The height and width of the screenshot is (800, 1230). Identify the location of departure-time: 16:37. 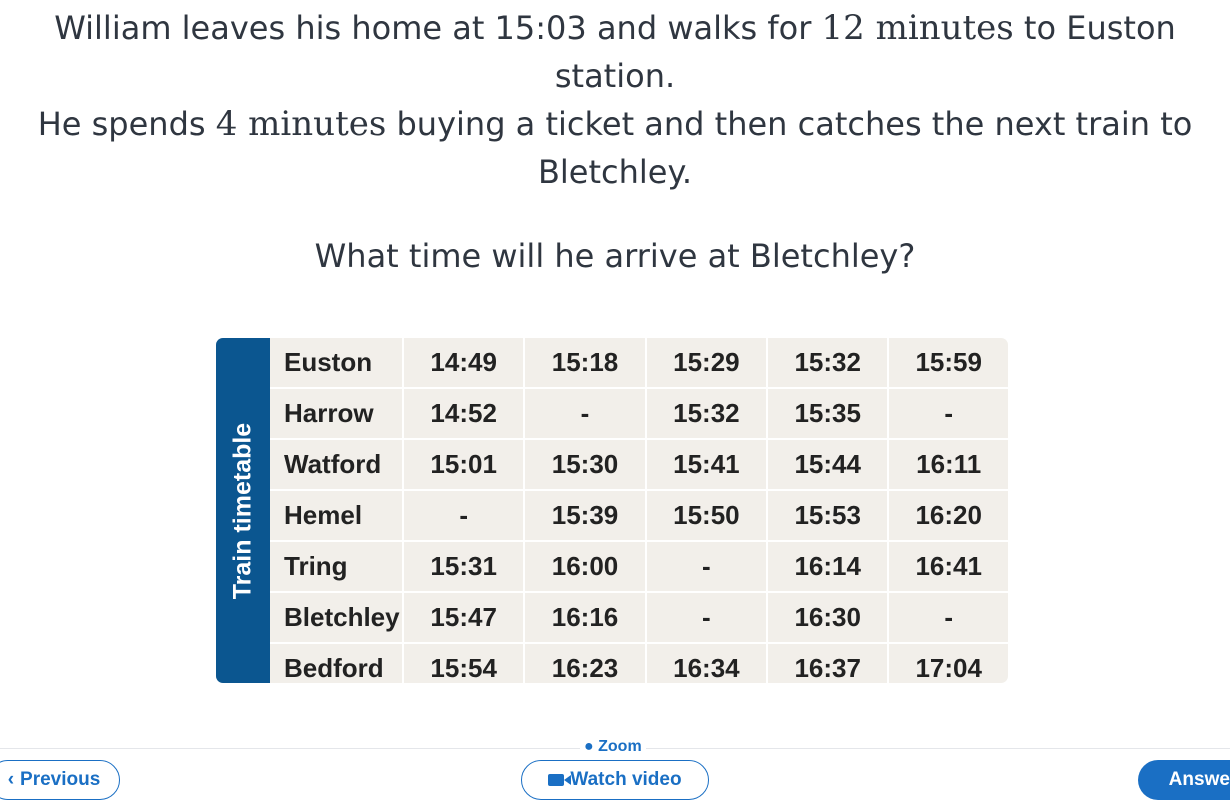
(827, 662).